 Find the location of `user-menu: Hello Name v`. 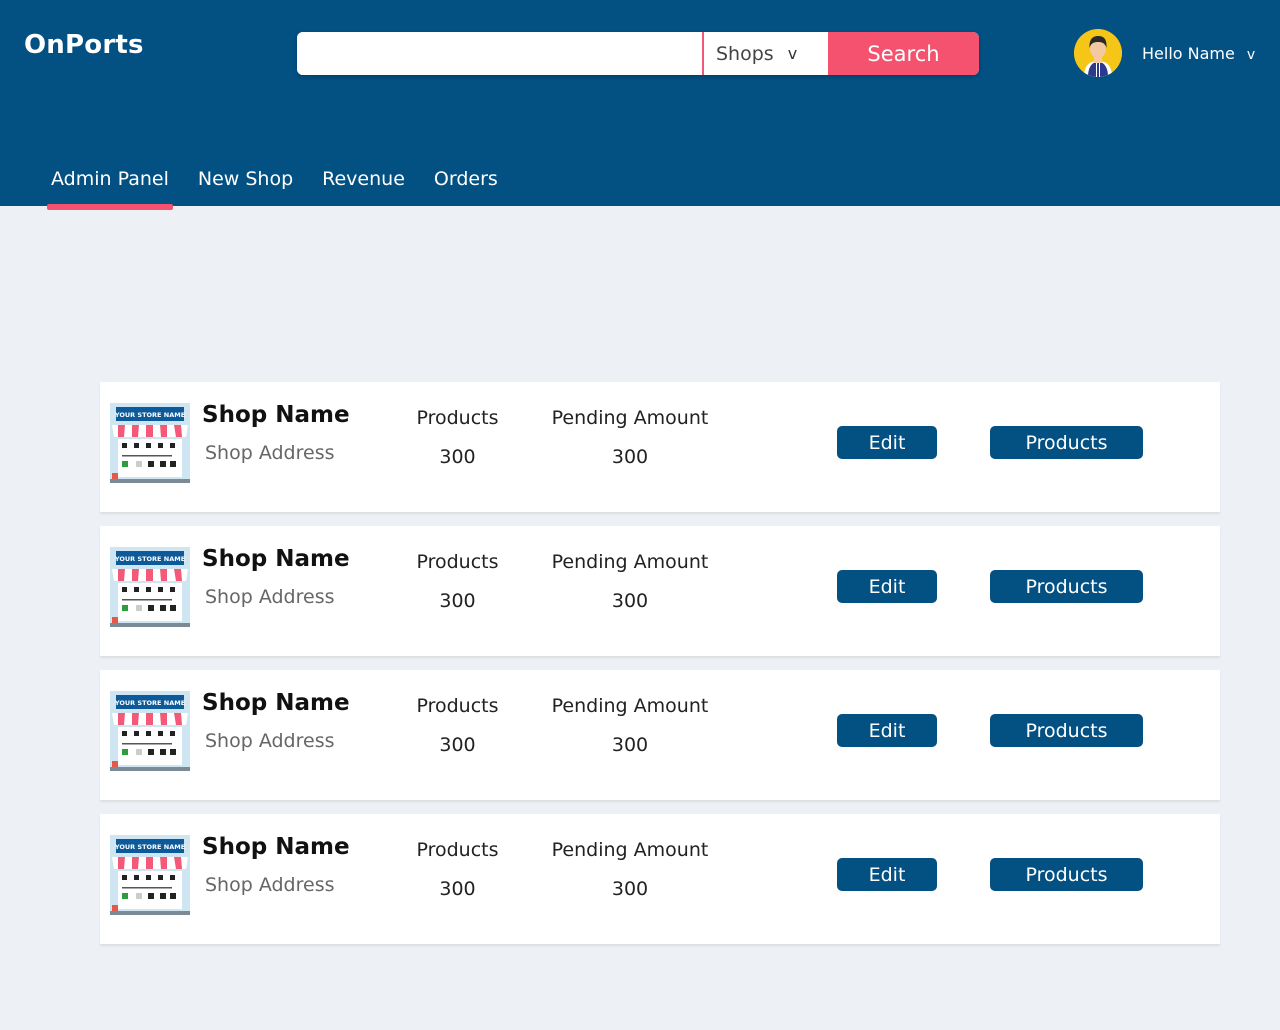

user-menu: Hello Name v is located at coordinates (1199, 53).